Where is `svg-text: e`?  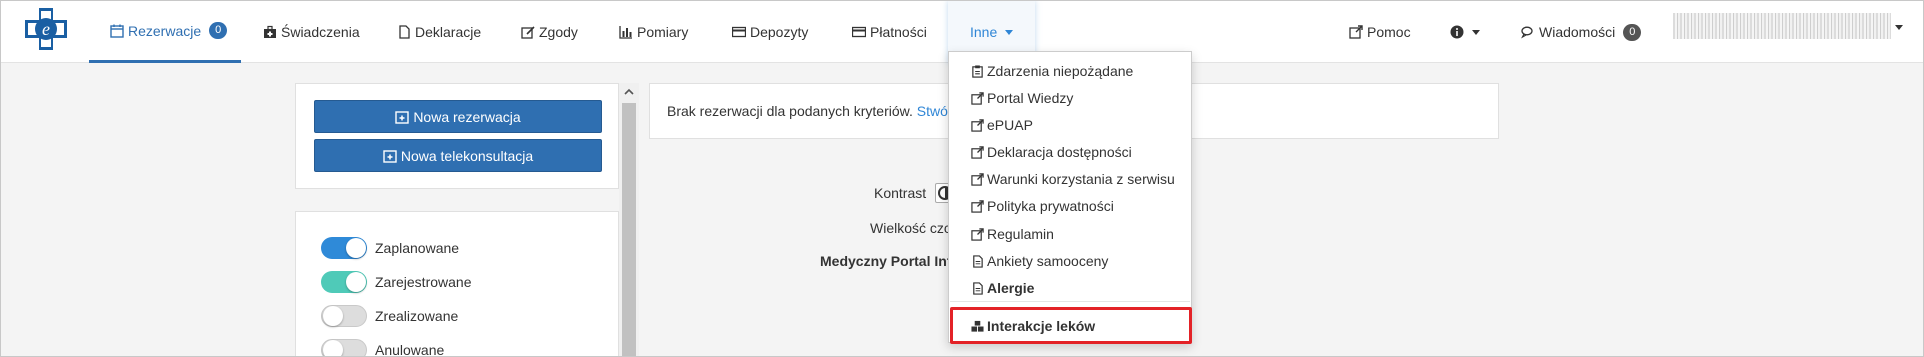 svg-text: e is located at coordinates (46, 29).